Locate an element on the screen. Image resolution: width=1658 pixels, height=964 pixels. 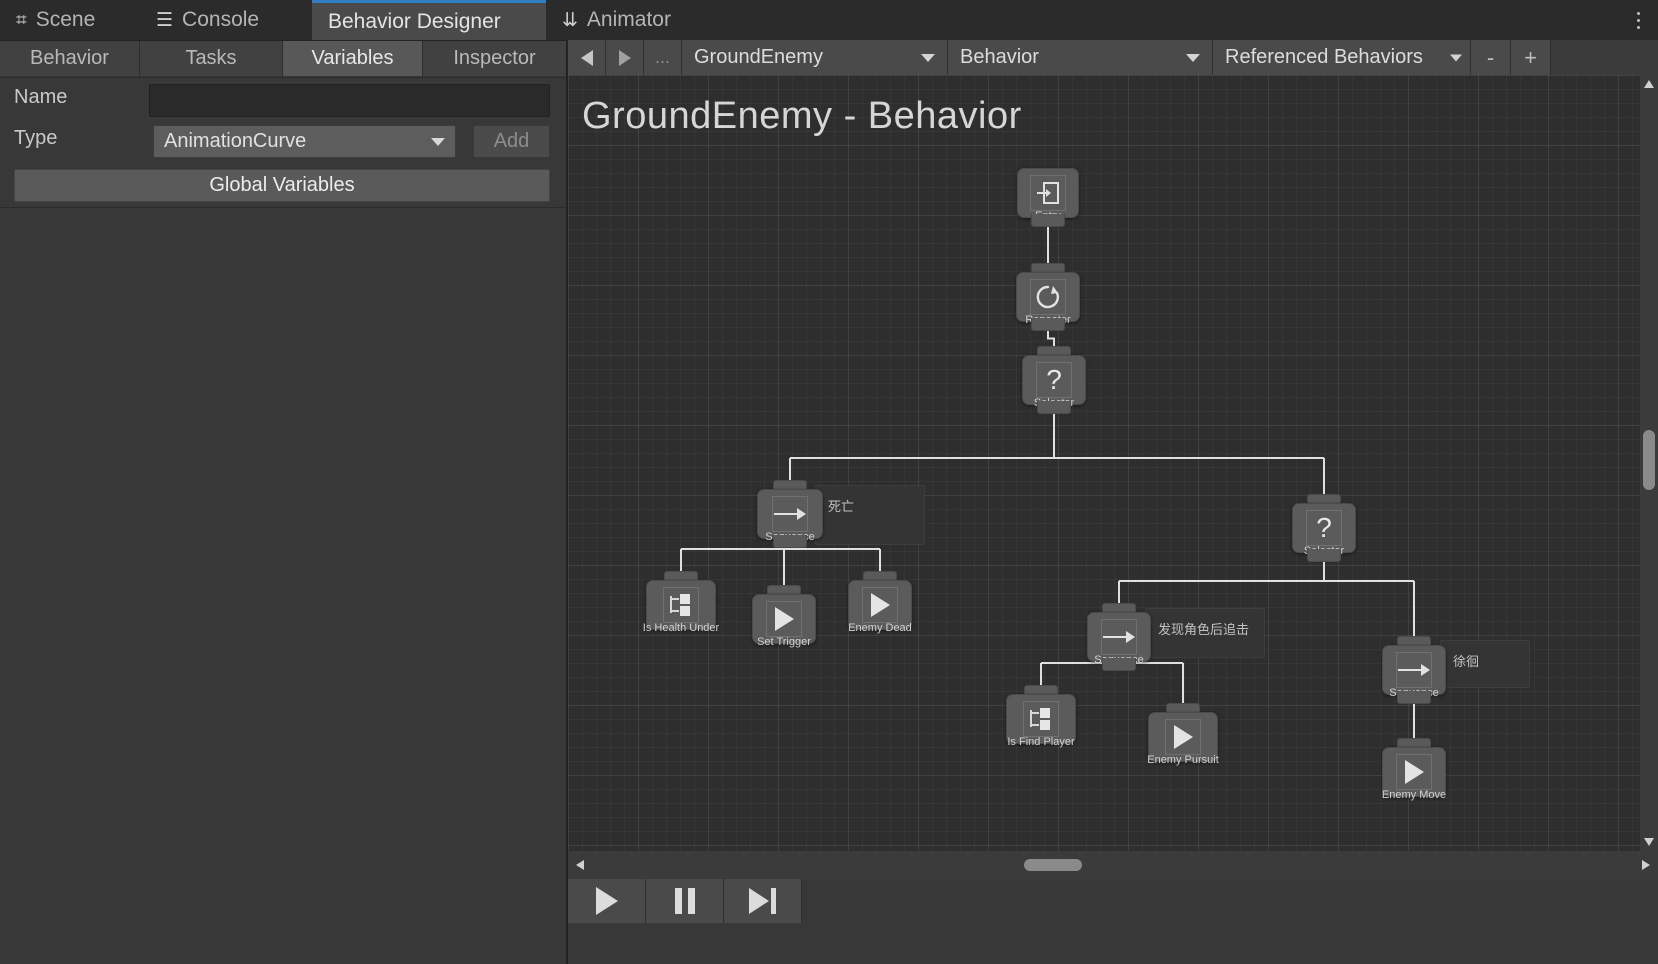
node-body: Repeater is located at coordinates (1048, 299).